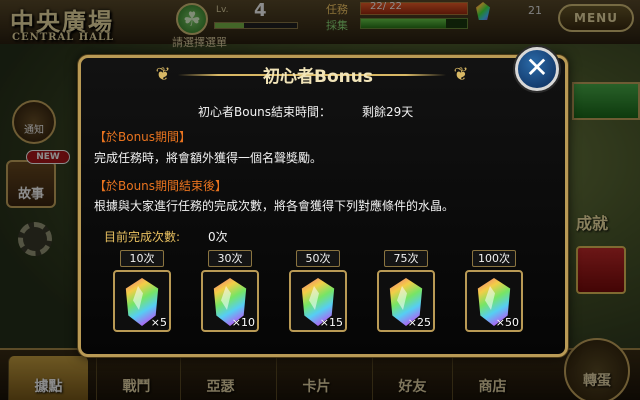  I want to click on section-after-bonus-heading: 【於Bouns期間結束後】, so click(161, 186).